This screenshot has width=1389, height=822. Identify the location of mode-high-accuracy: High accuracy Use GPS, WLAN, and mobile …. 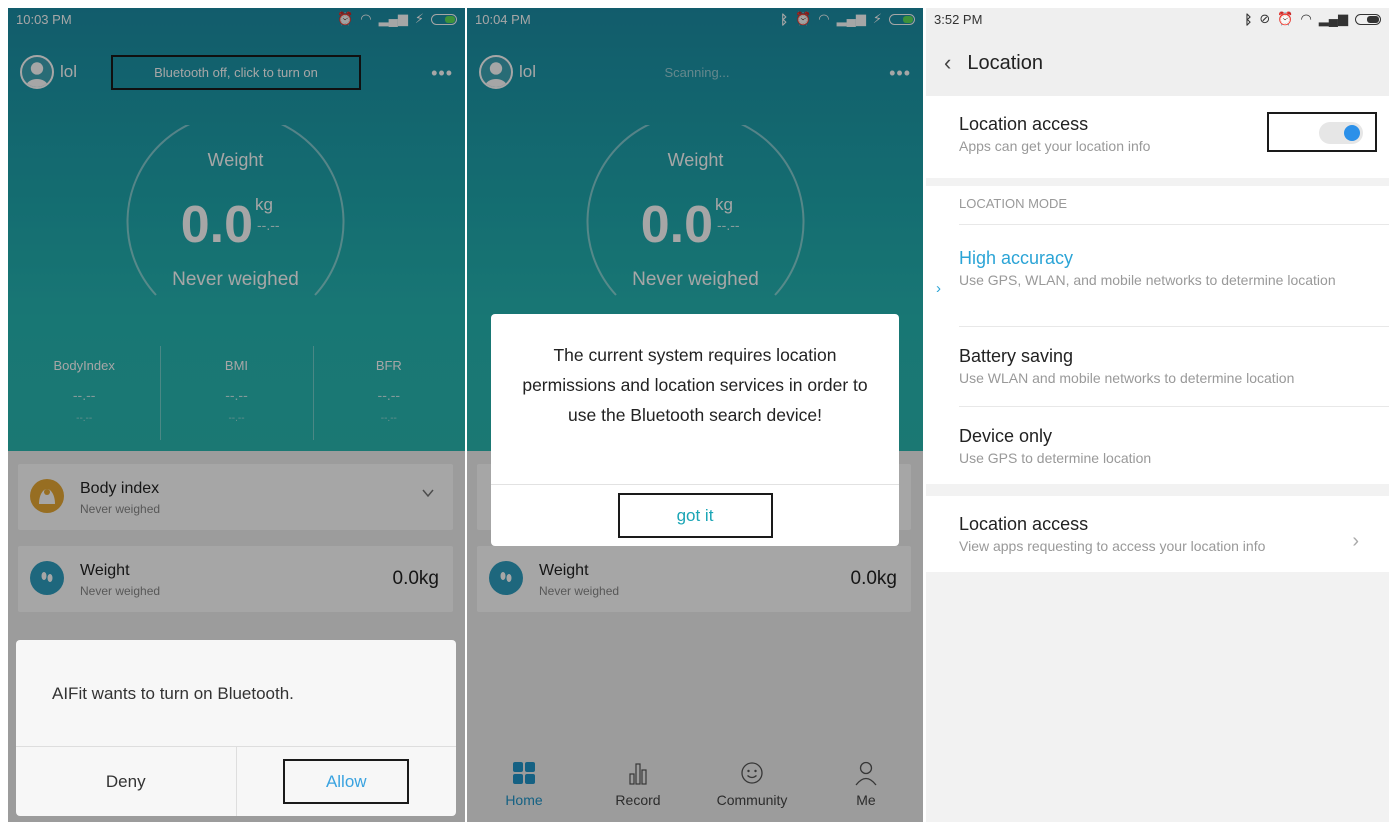
(1157, 276).